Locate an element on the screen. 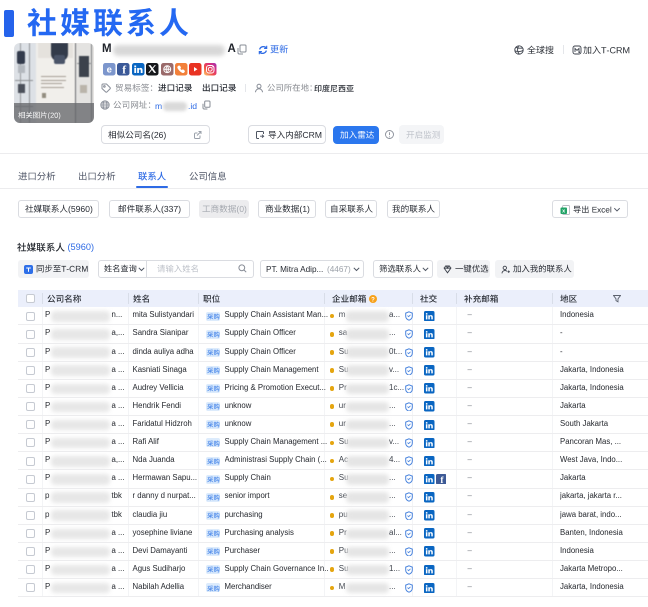 Image resolution: width=648 pixels, height=607 pixels. svg-text: e is located at coordinates (109, 69).